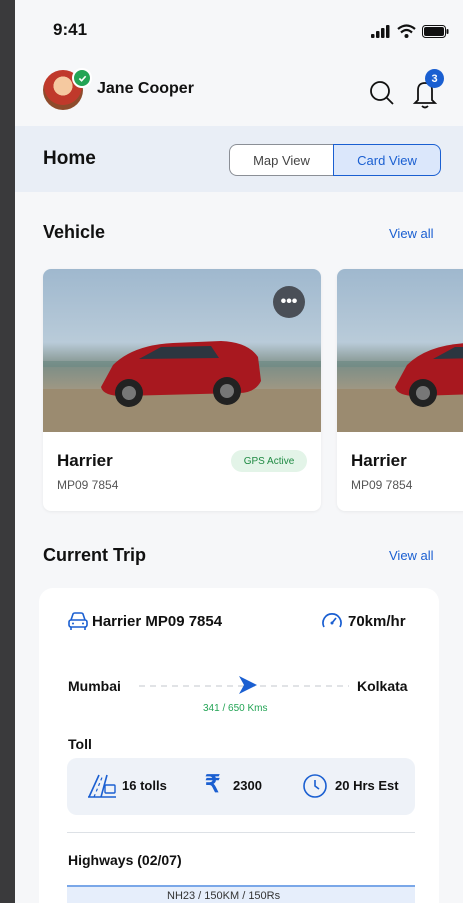 The image size is (463, 903). What do you see at coordinates (387, 160) in the screenshot?
I see `card-view-button: Card View` at bounding box center [387, 160].